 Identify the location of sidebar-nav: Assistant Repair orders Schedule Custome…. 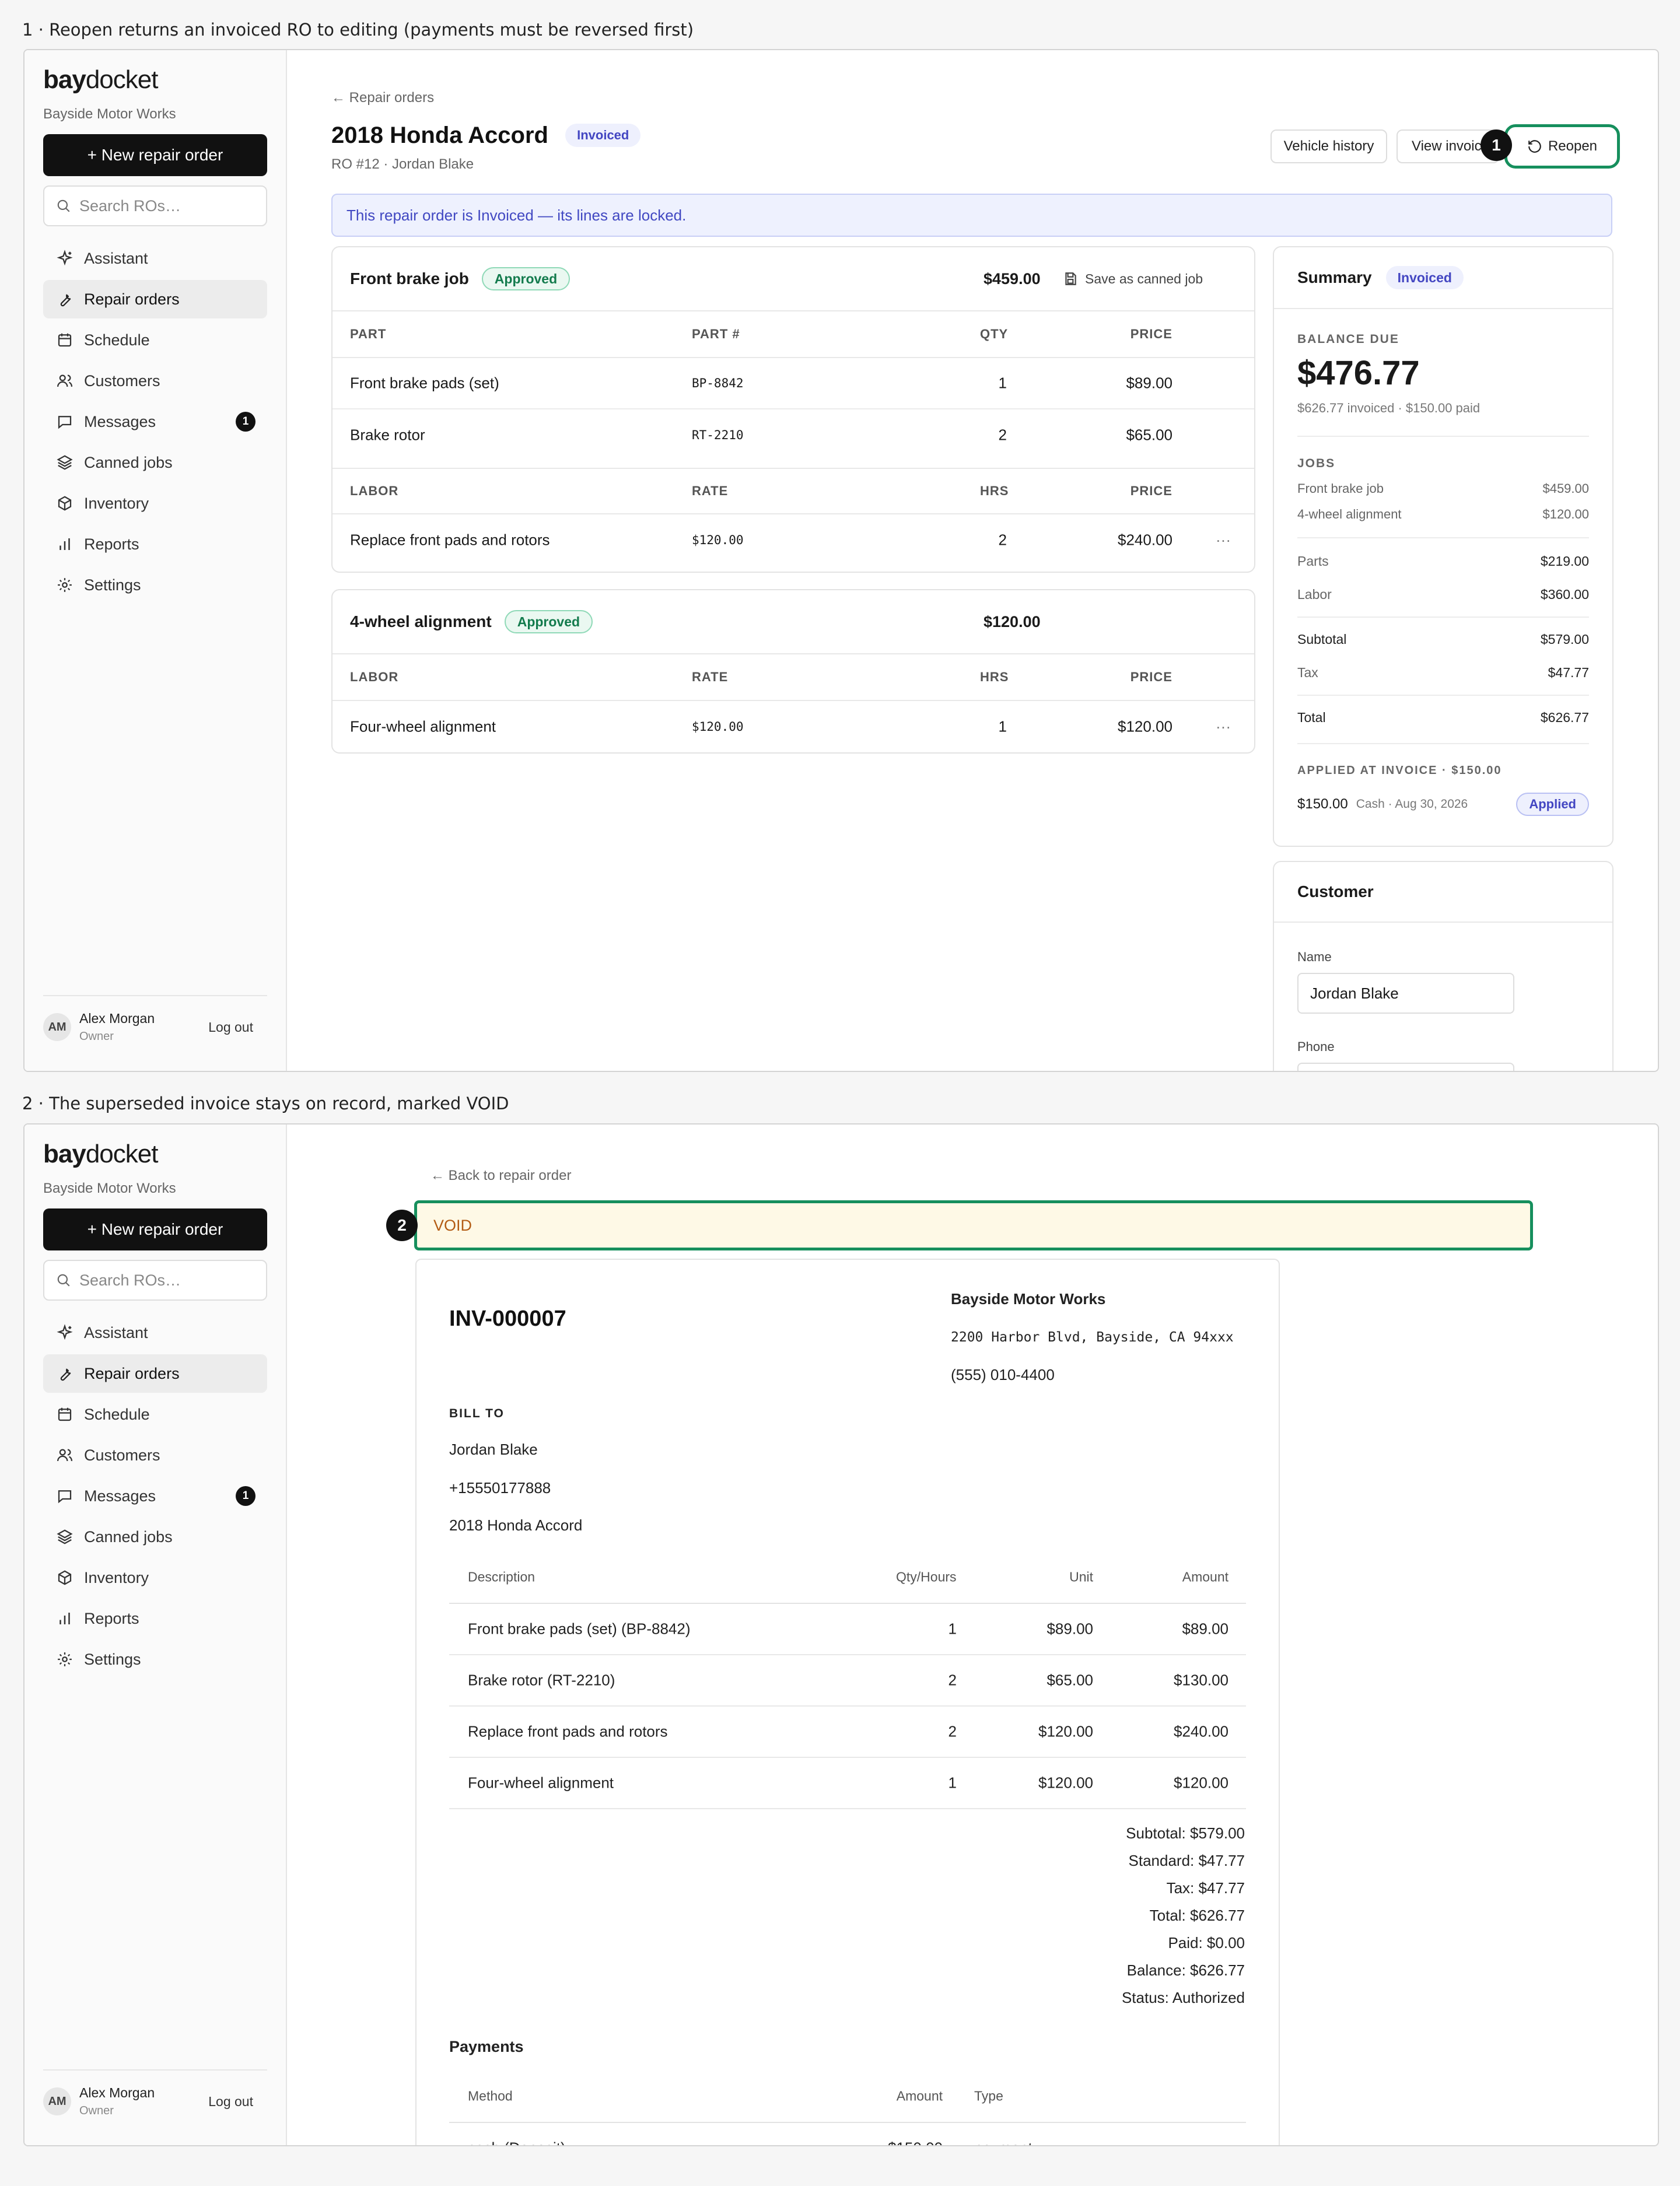
(155, 423).